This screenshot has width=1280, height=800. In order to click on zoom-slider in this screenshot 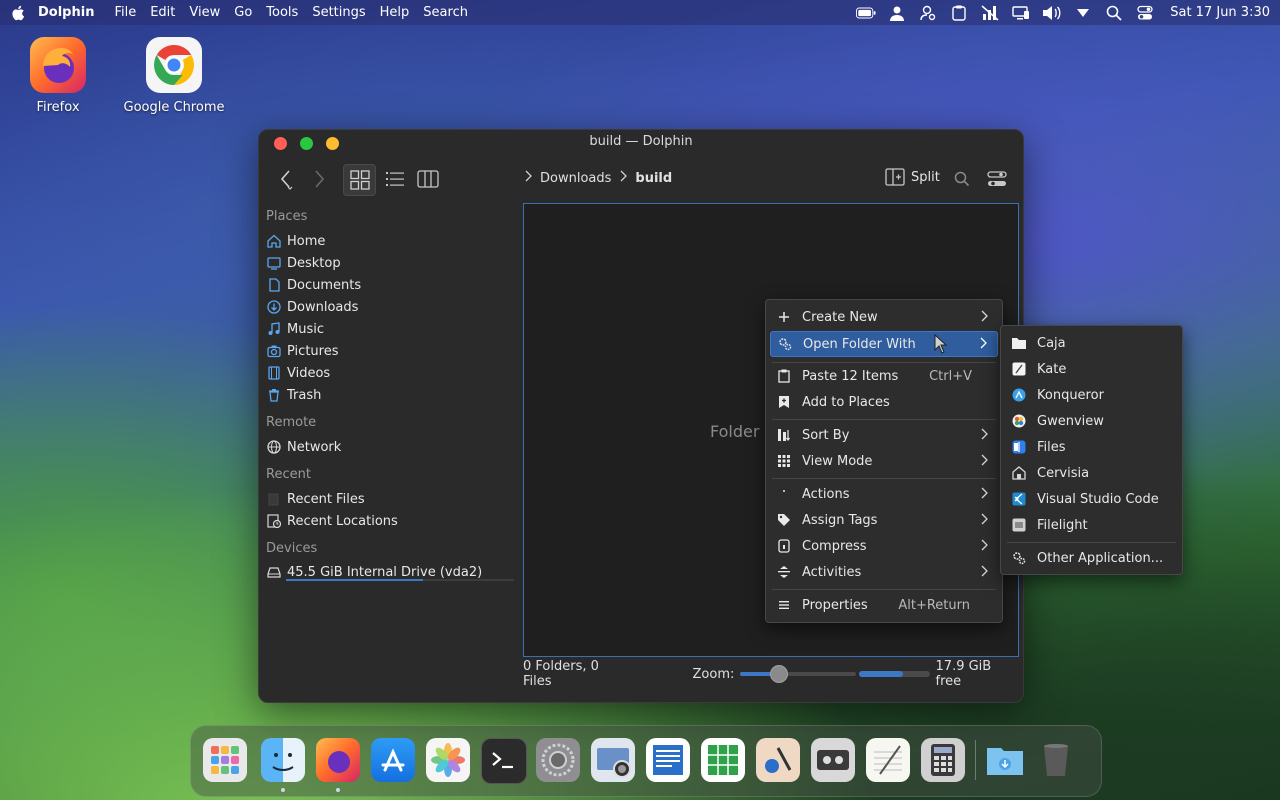, I will do `click(798, 674)`.